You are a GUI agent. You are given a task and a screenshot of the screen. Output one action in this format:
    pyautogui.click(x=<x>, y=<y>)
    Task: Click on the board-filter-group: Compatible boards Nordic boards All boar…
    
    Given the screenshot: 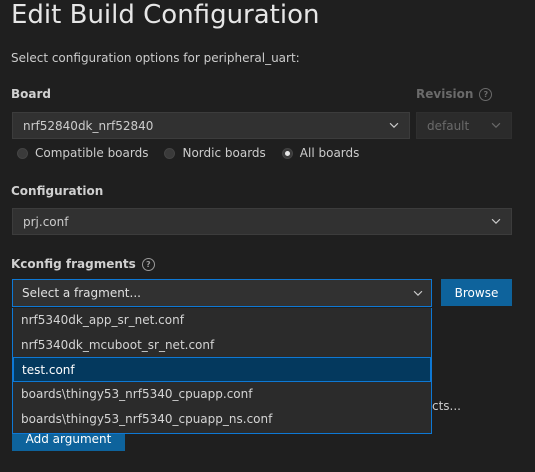 What is the action you would take?
    pyautogui.click(x=188, y=153)
    